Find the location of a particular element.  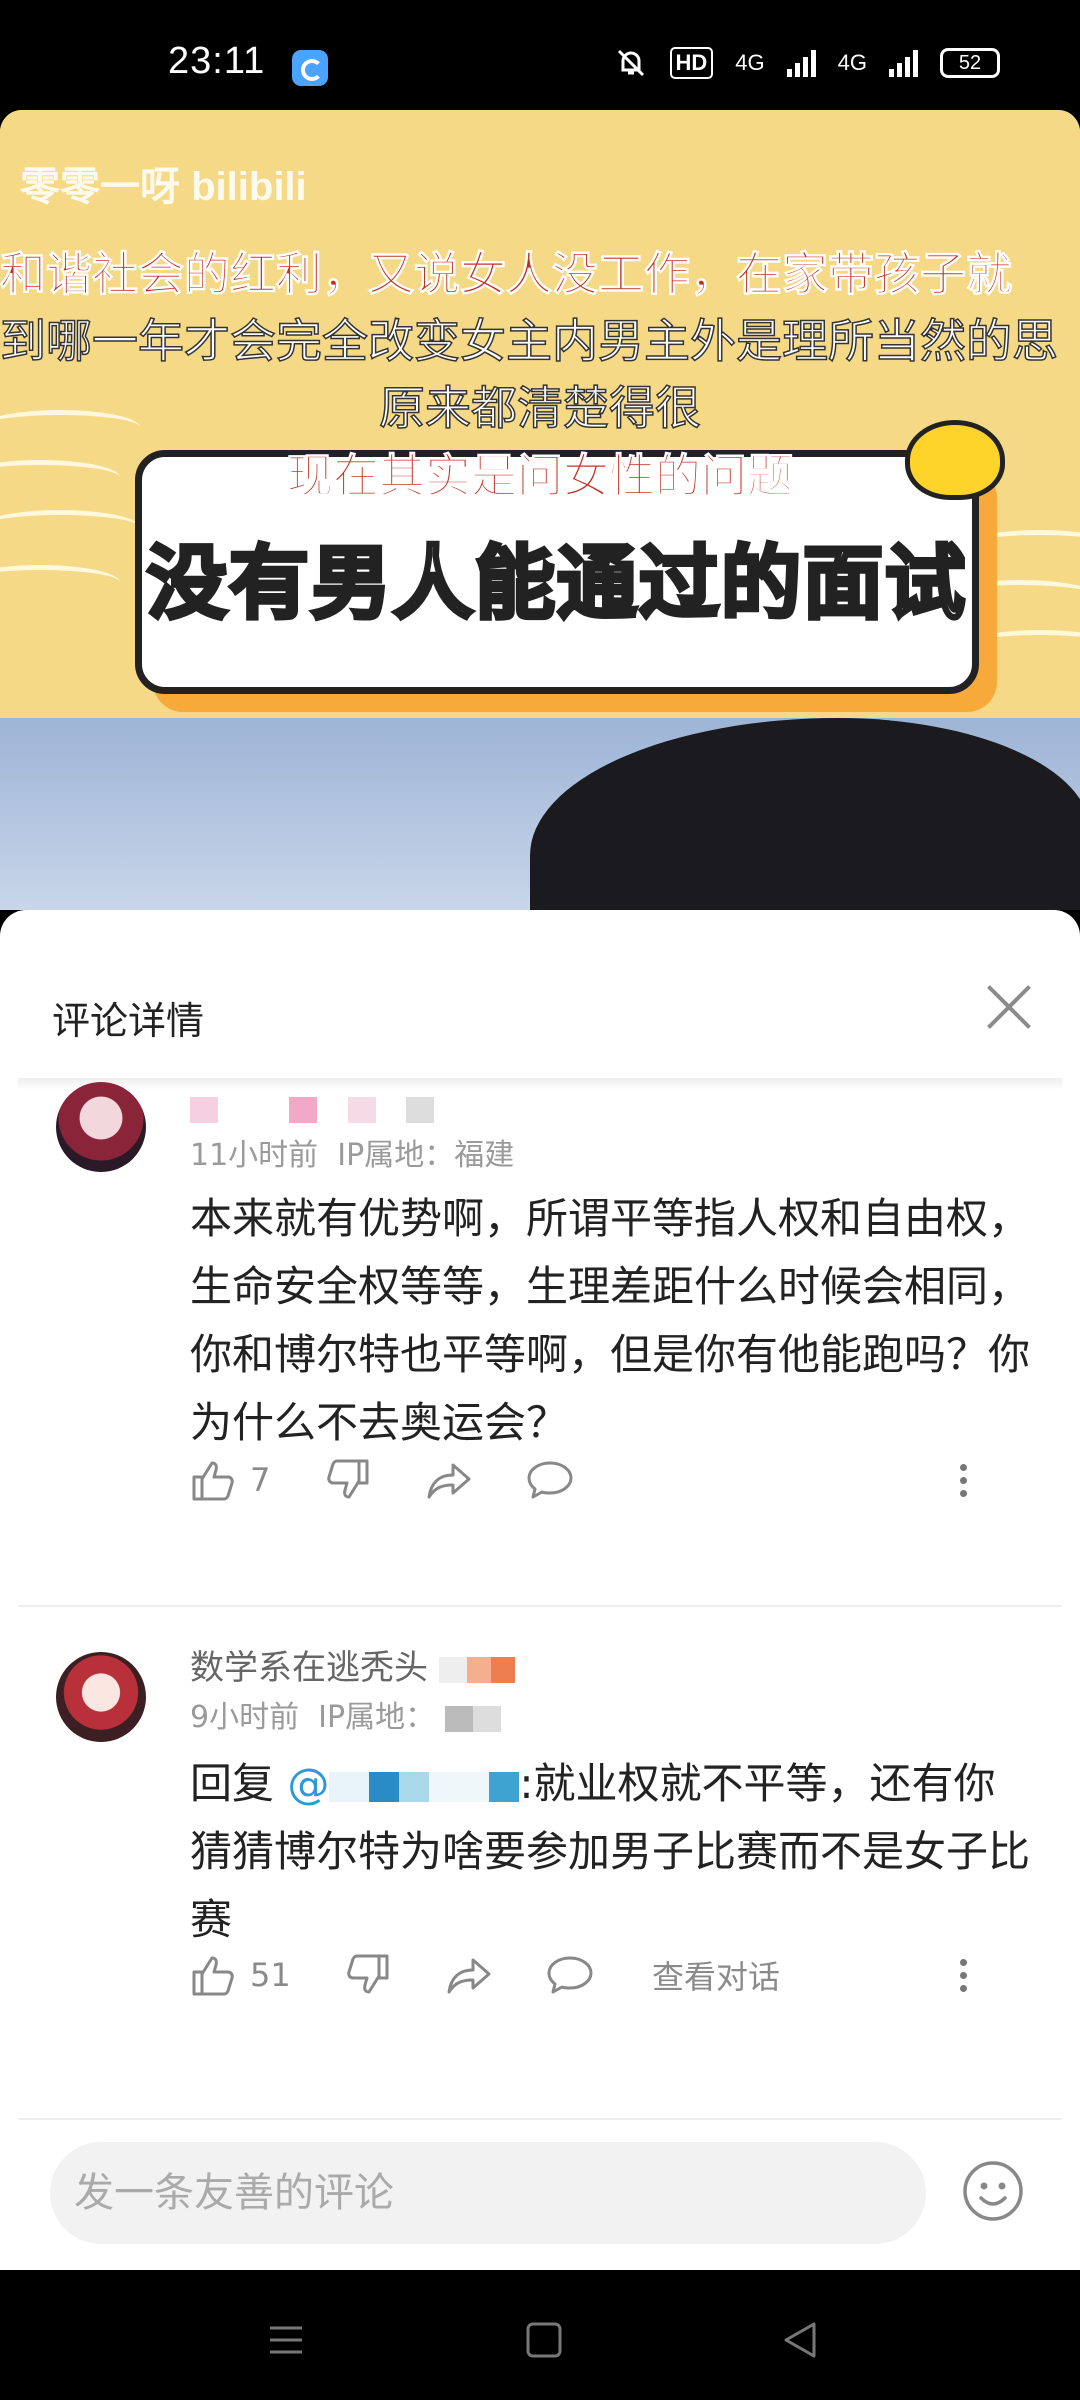

home-icon is located at coordinates (544, 2340).